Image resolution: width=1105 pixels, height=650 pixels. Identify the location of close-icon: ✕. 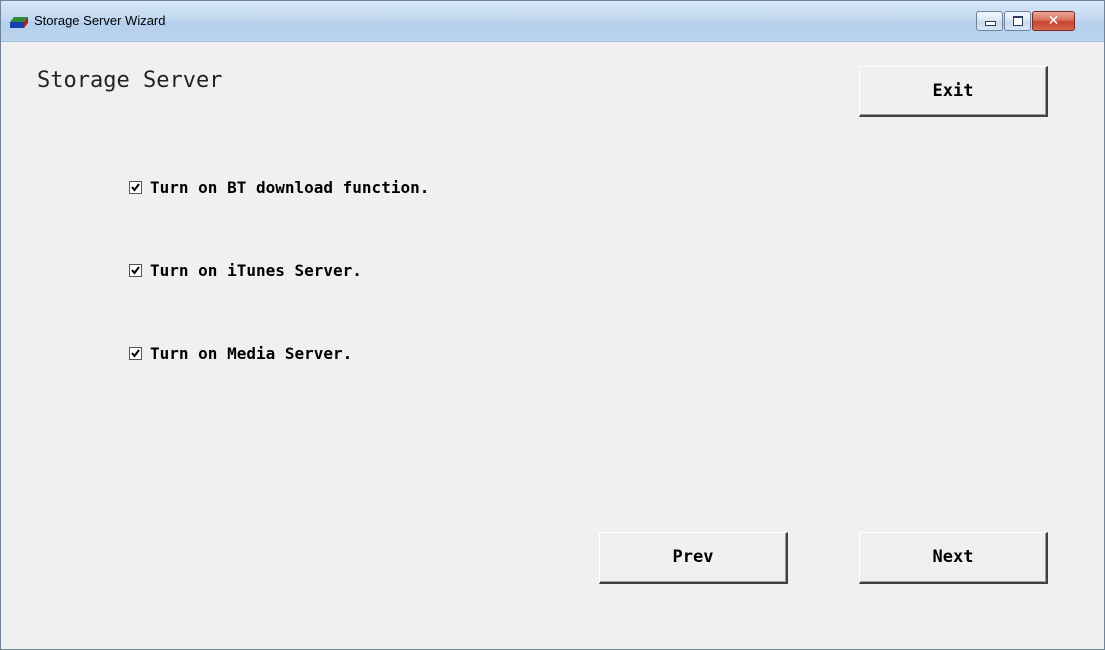
(1053, 21).